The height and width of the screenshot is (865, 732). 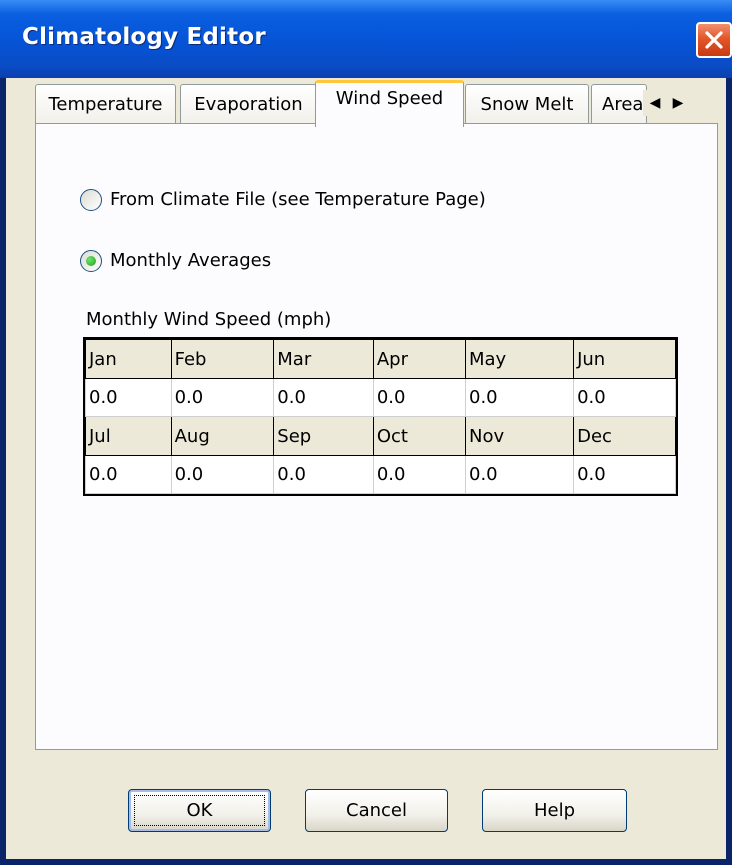 I want to click on tab-areal-depletion: Areal Depletion, so click(x=619, y=104).